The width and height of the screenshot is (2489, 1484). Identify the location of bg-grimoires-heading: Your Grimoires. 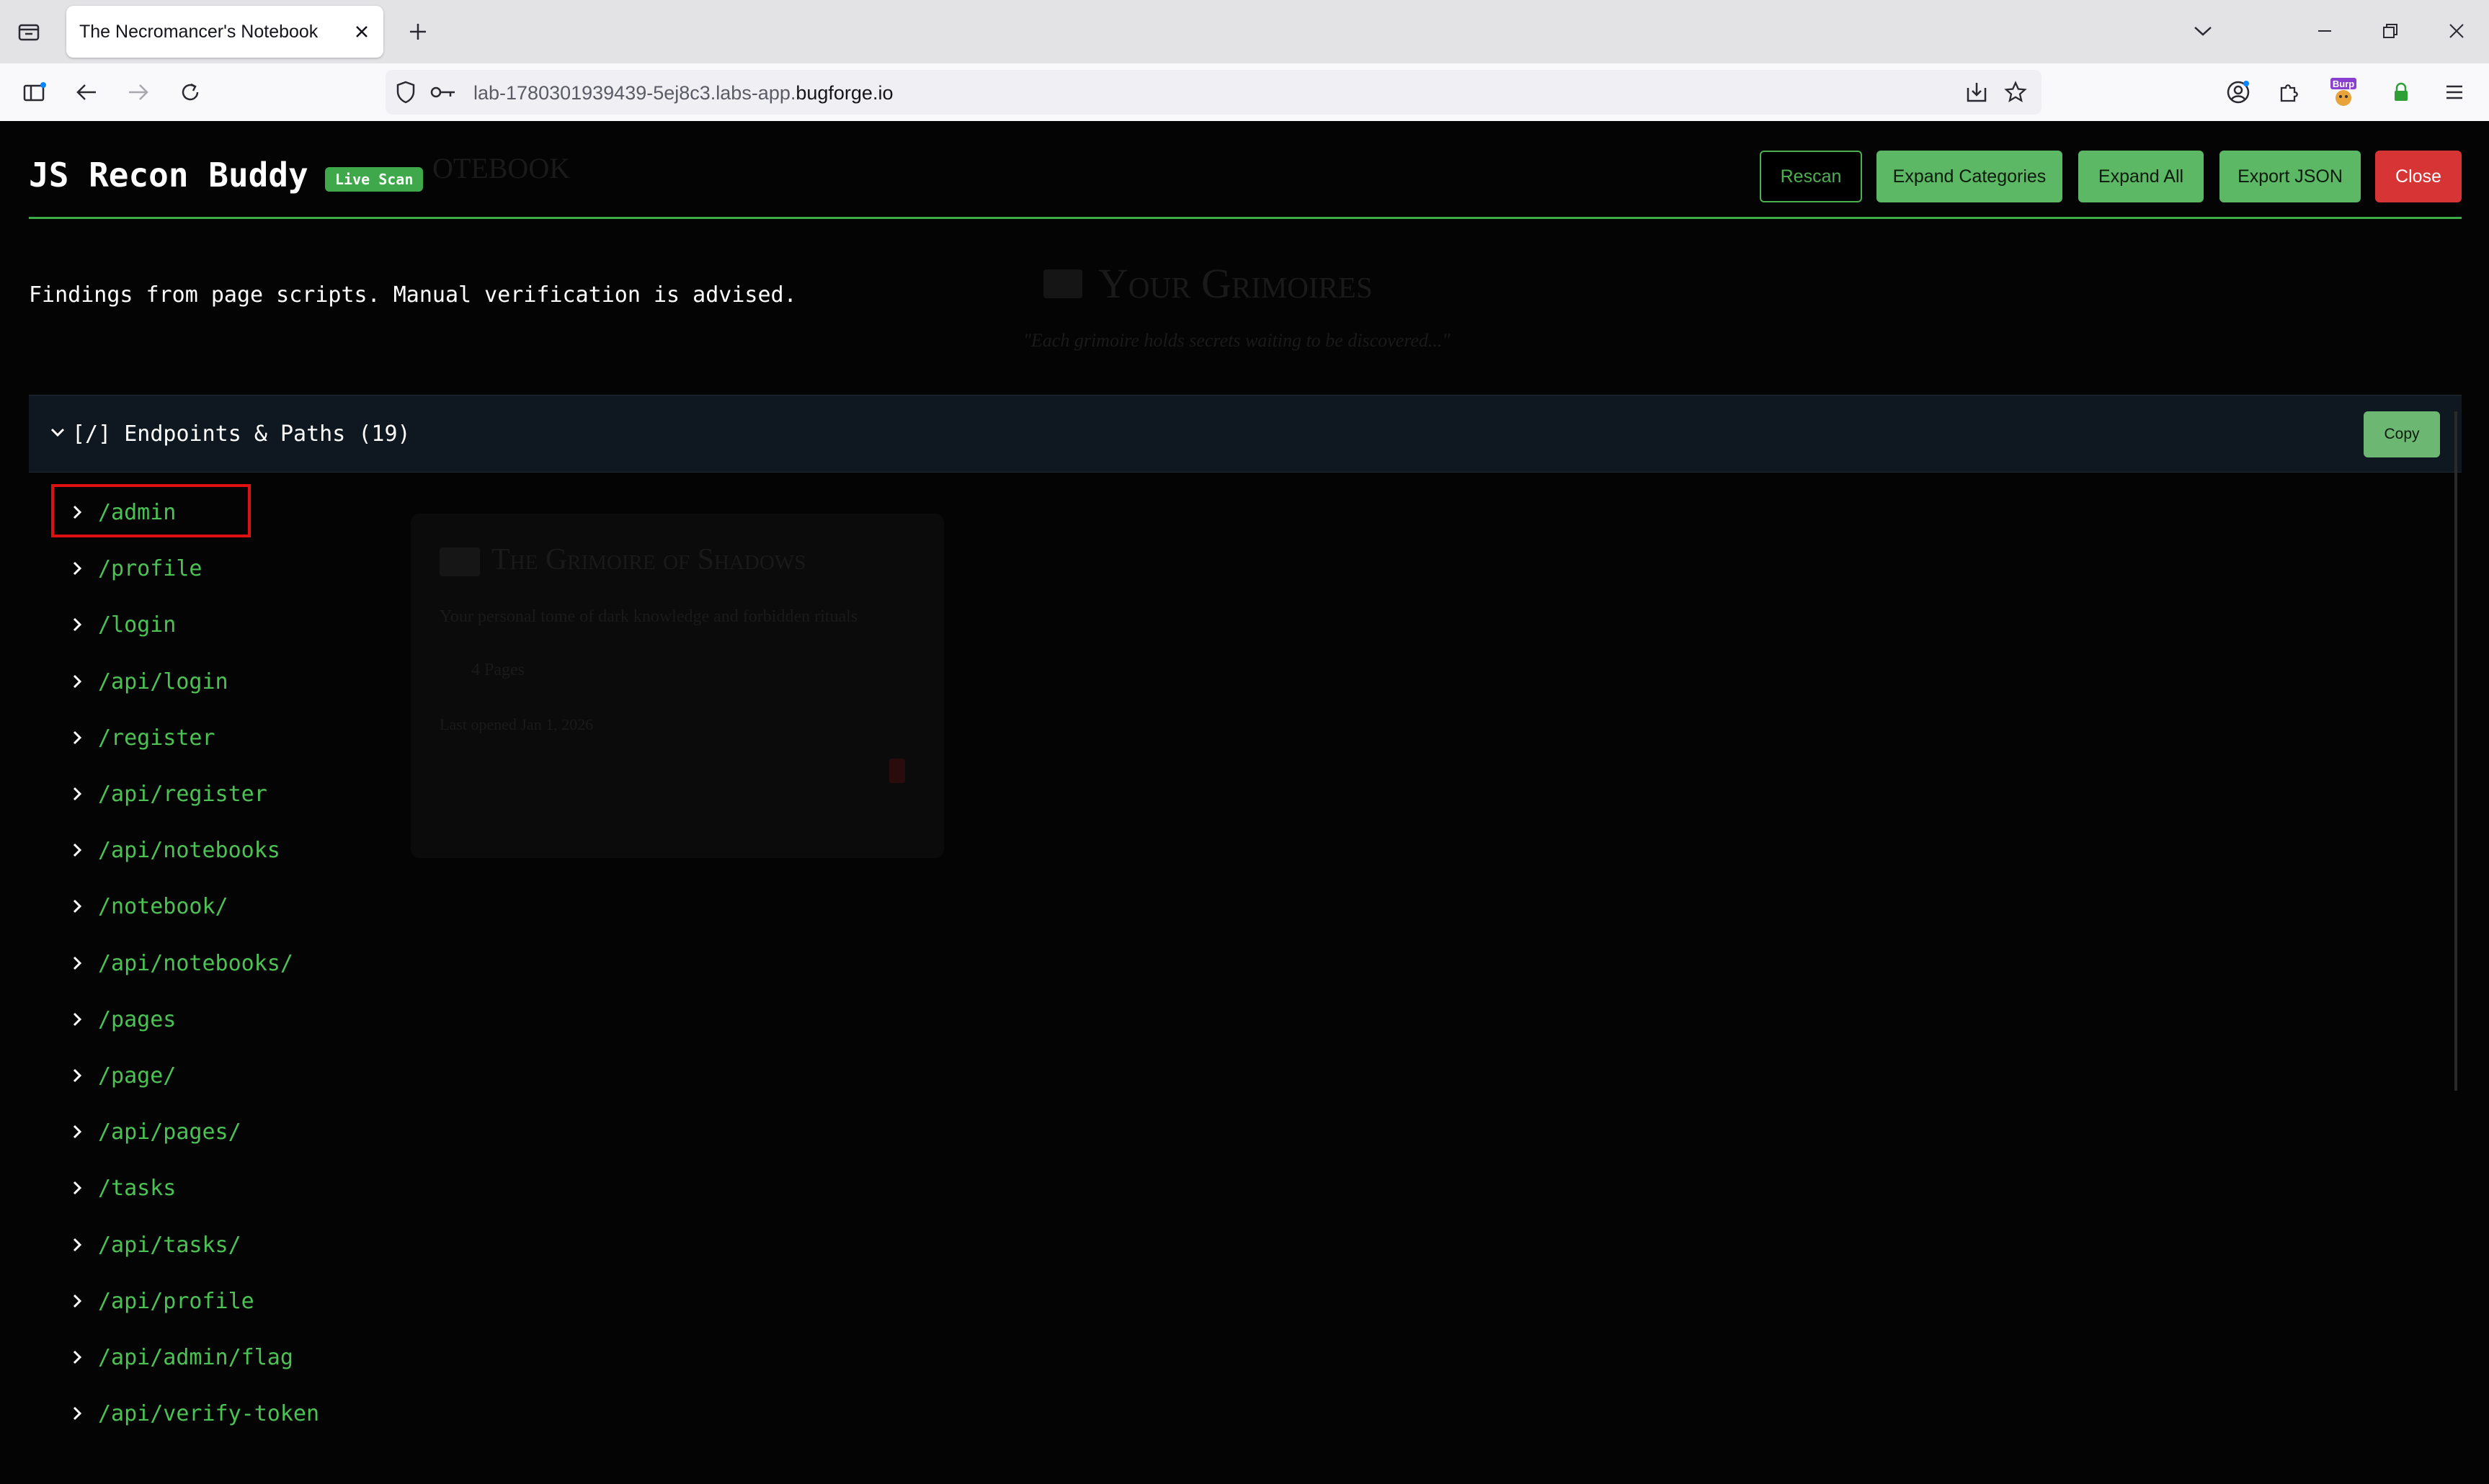
(1260, 283).